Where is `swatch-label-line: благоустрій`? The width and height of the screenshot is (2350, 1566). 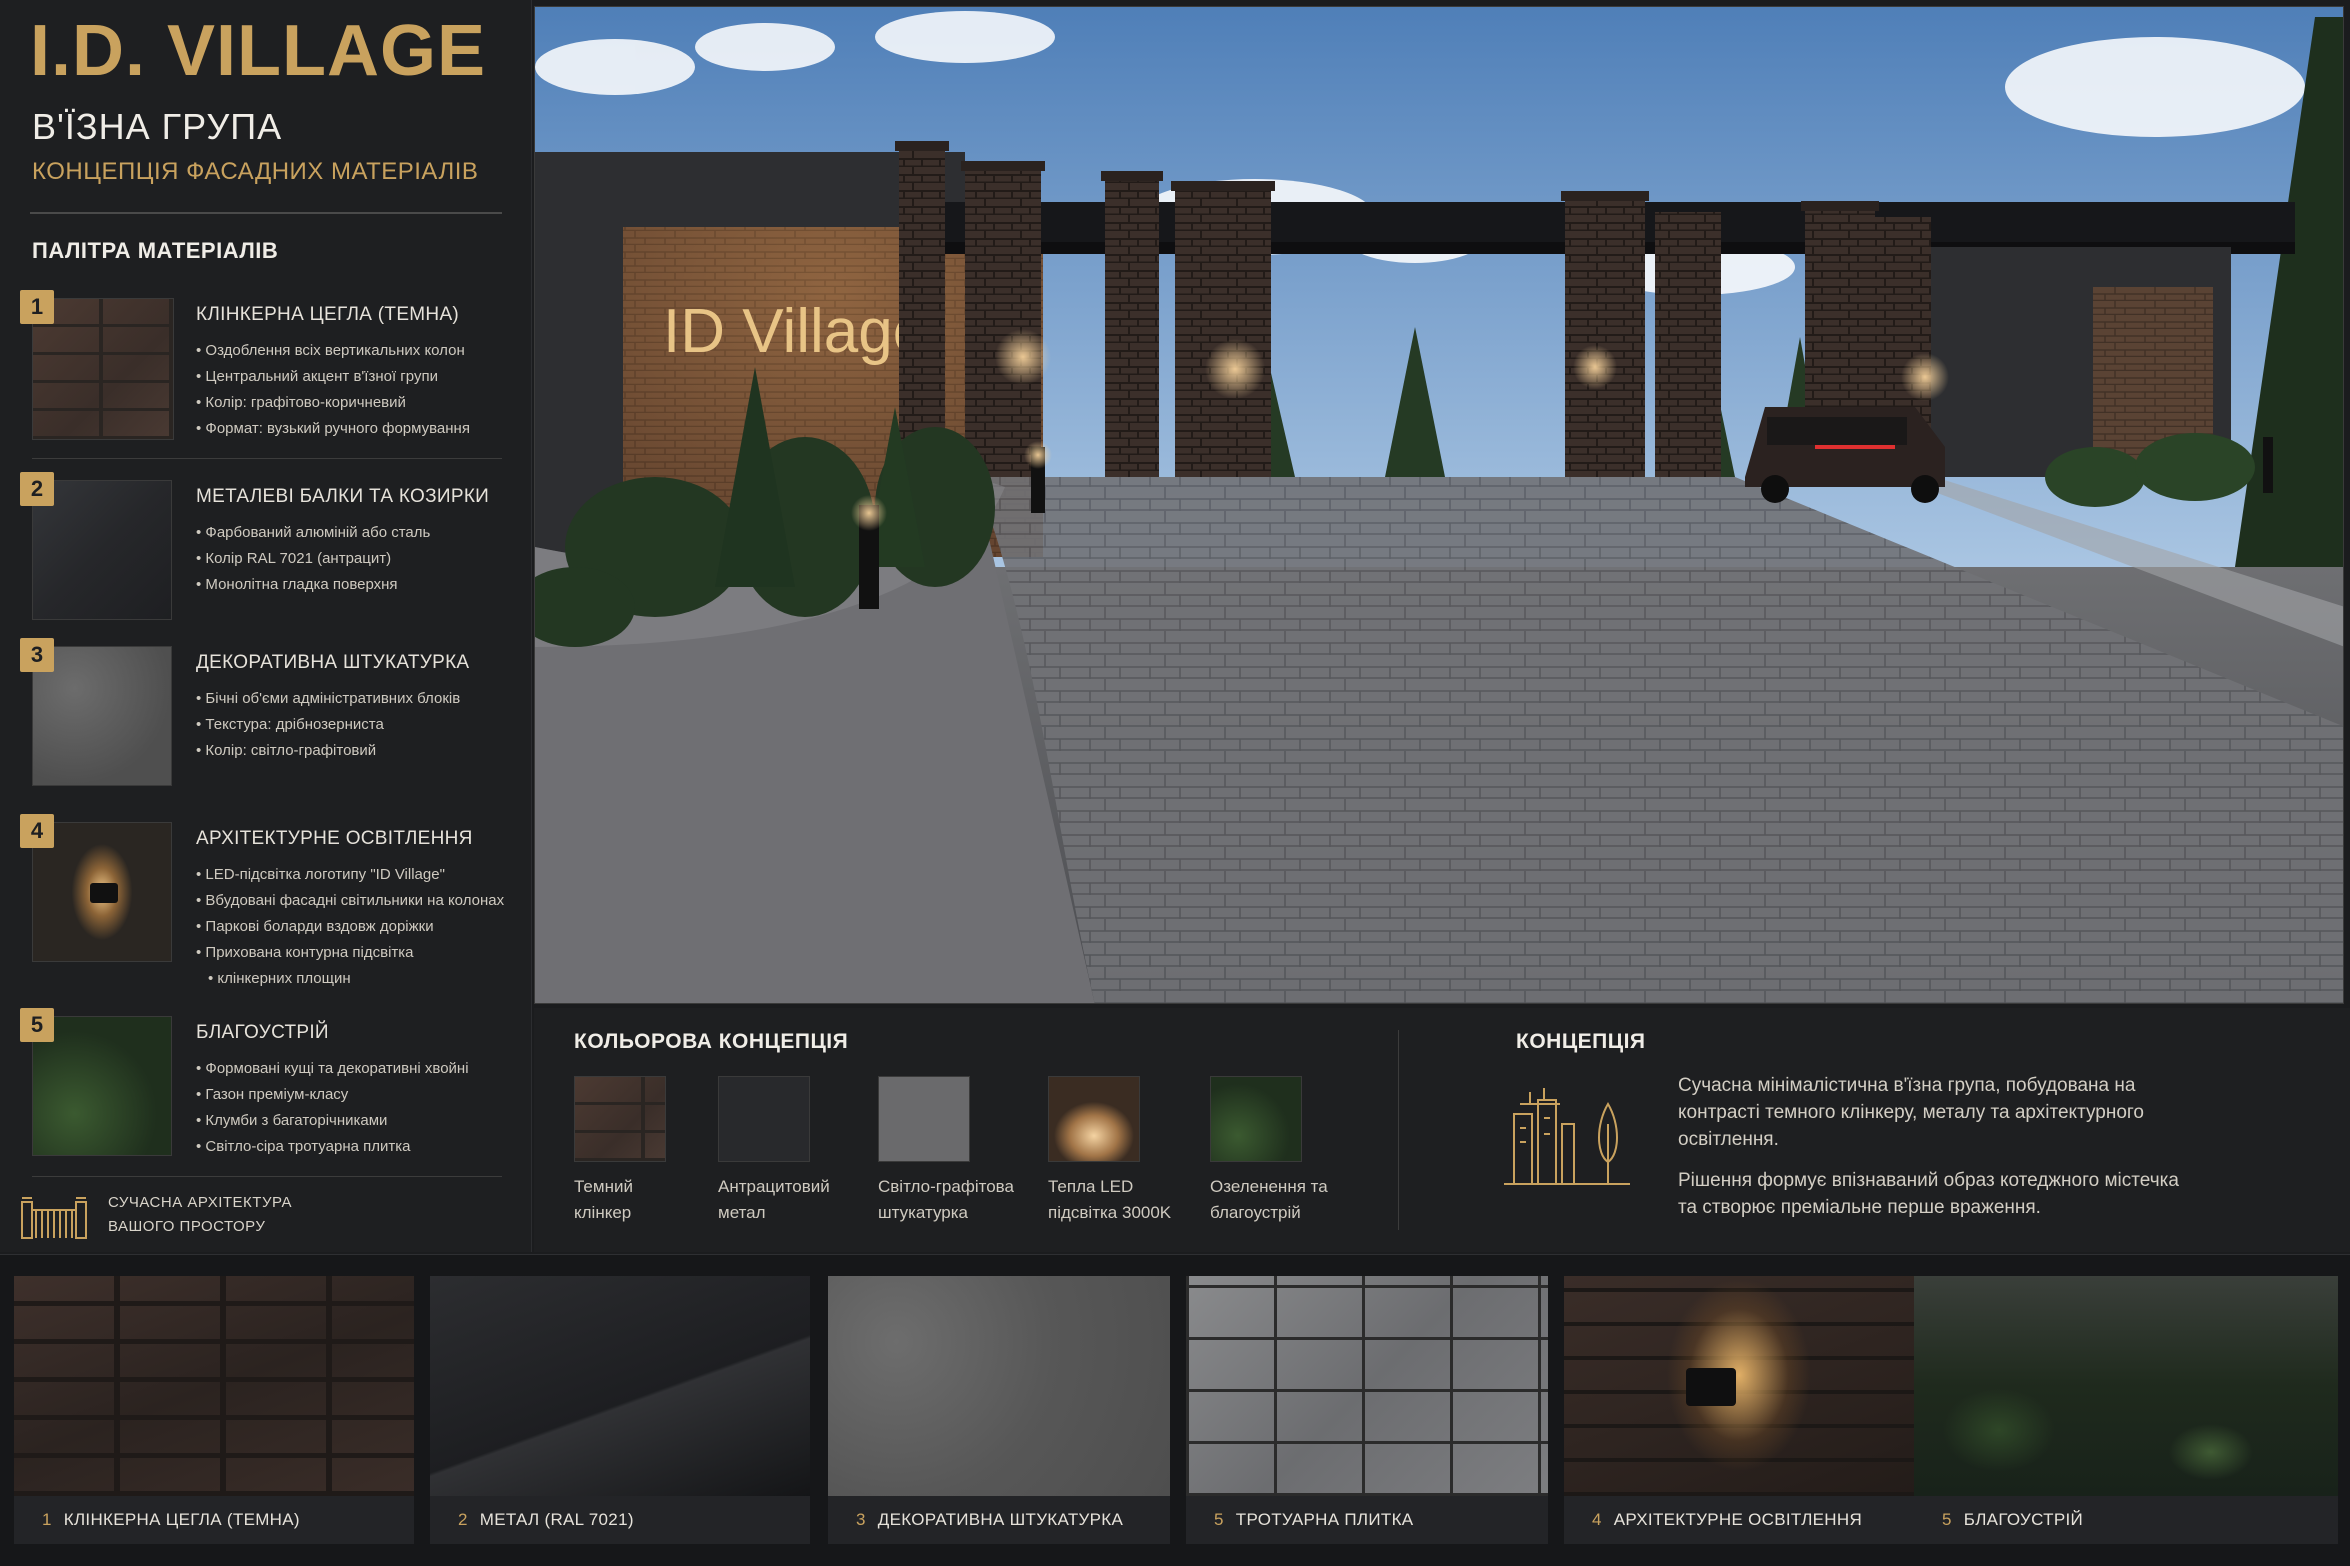 swatch-label-line: благоустрій is located at coordinates (1255, 1212).